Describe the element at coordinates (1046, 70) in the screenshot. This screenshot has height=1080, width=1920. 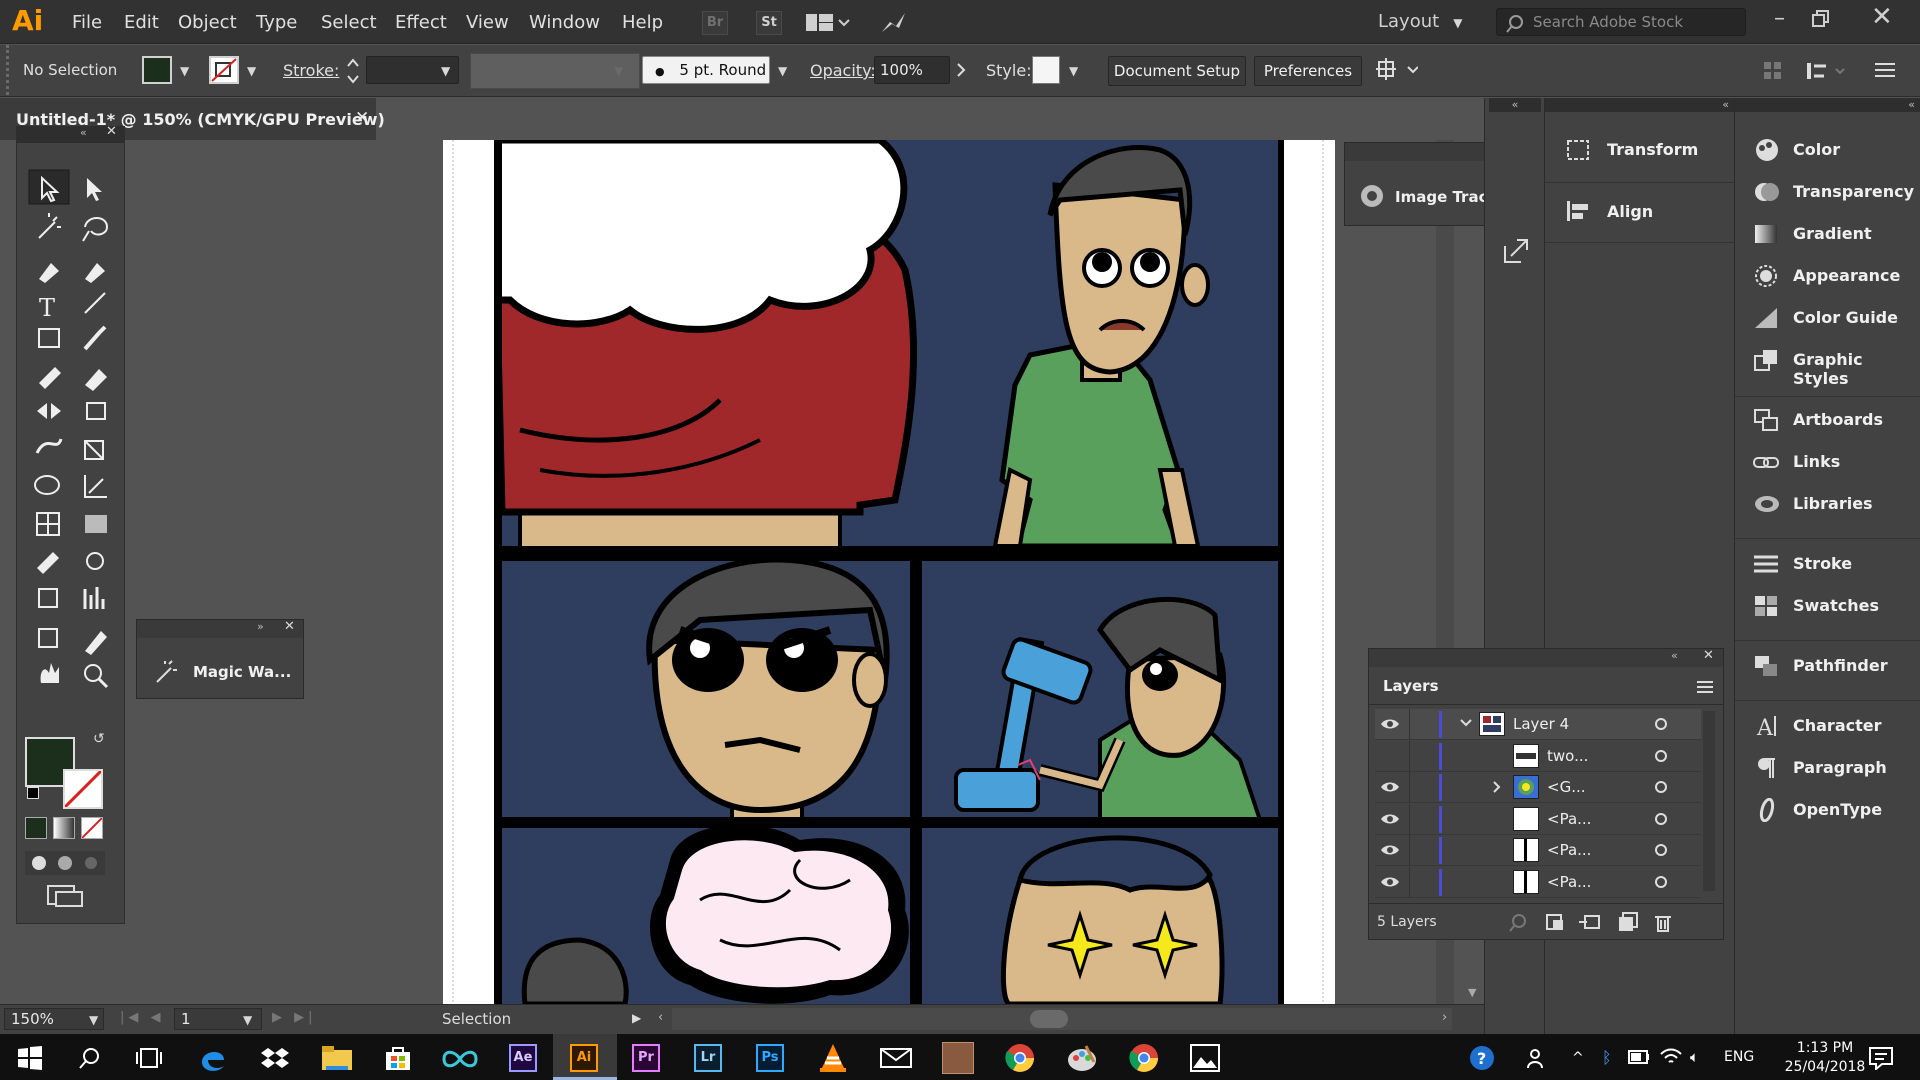
I see `graphic-style-swatch` at that location.